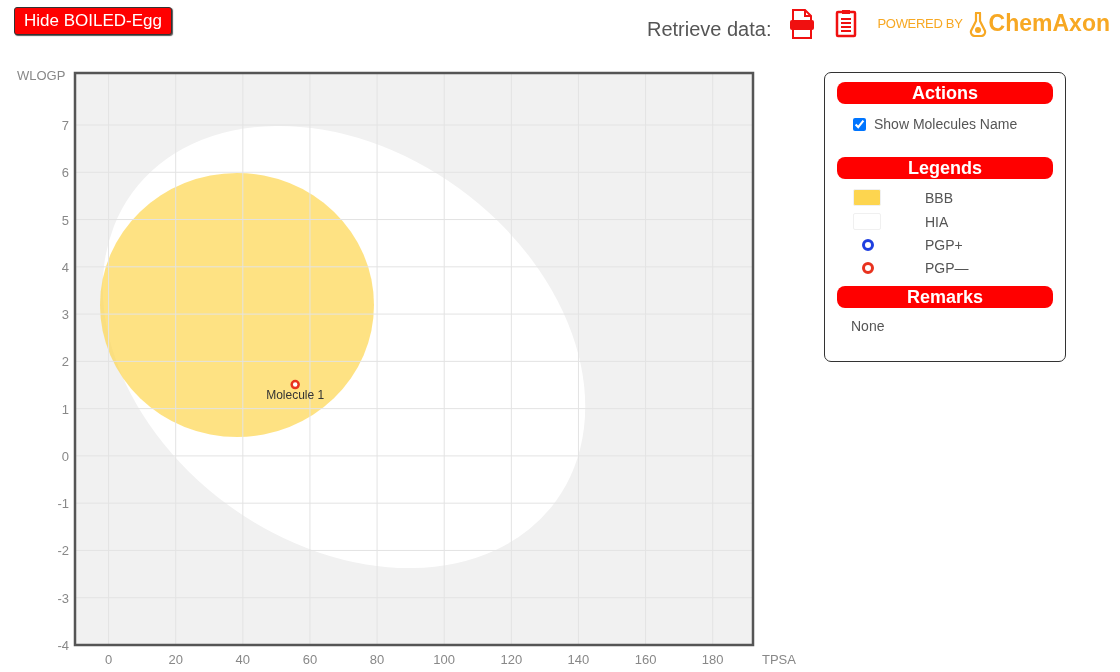 Image resolution: width=1120 pixels, height=672 pixels. Describe the element at coordinates (93, 21) in the screenshot. I see `toggle-egg-button: Hide BOILED-Egg` at that location.